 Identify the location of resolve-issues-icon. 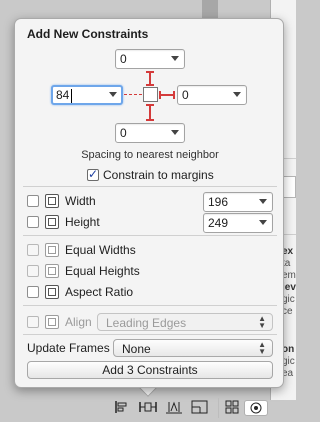
(174, 408).